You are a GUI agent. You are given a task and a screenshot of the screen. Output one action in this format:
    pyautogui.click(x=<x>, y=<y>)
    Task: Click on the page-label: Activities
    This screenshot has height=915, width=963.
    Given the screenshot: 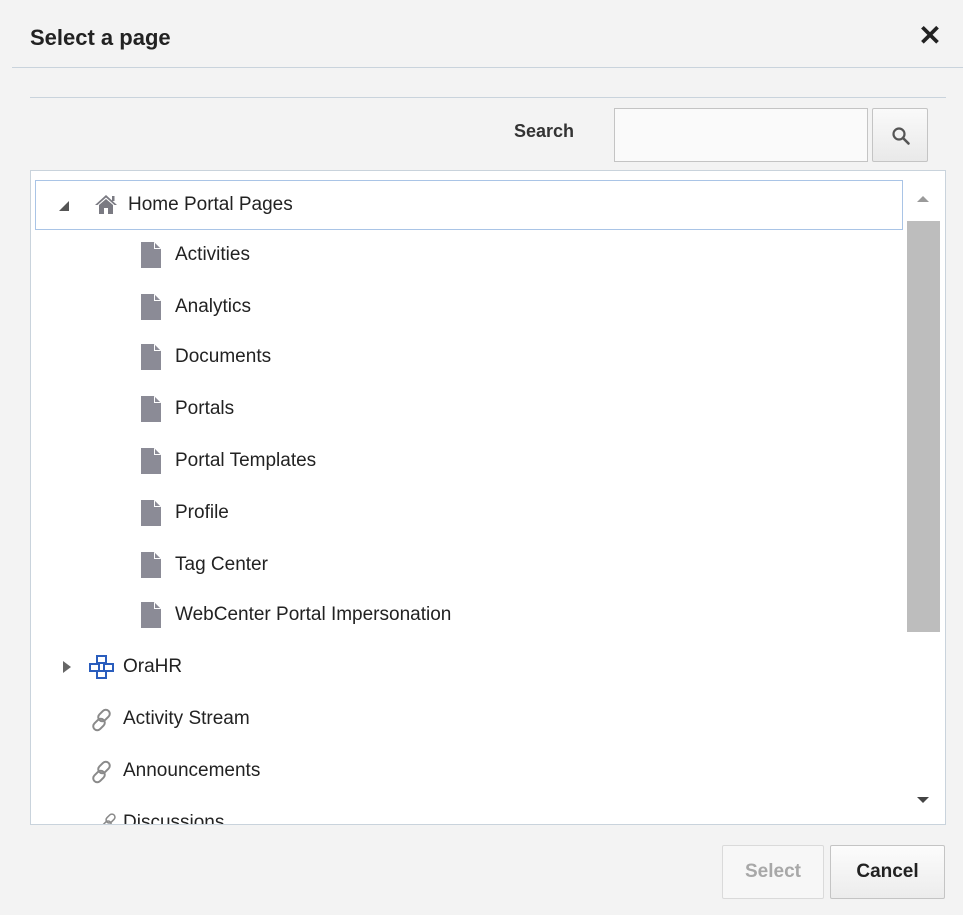 What is the action you would take?
    pyautogui.click(x=212, y=254)
    